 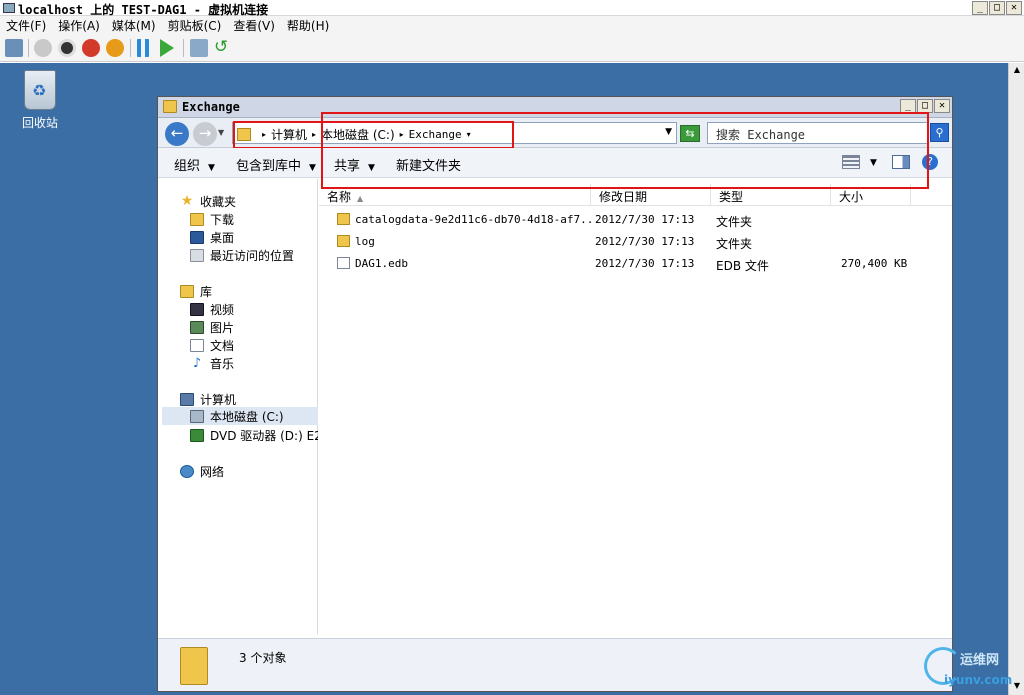 What do you see at coordinates (1014, 8) in the screenshot?
I see `close-button: ✕` at bounding box center [1014, 8].